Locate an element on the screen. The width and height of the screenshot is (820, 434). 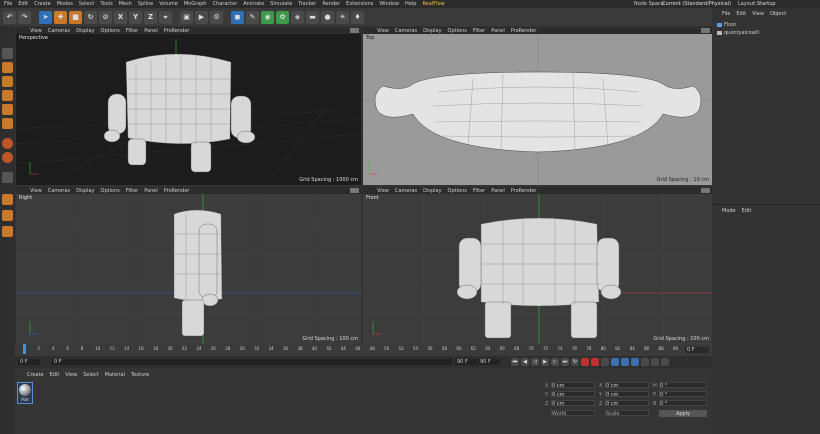
coord-size-y-field: 0 cm is located at coordinates (627, 394).